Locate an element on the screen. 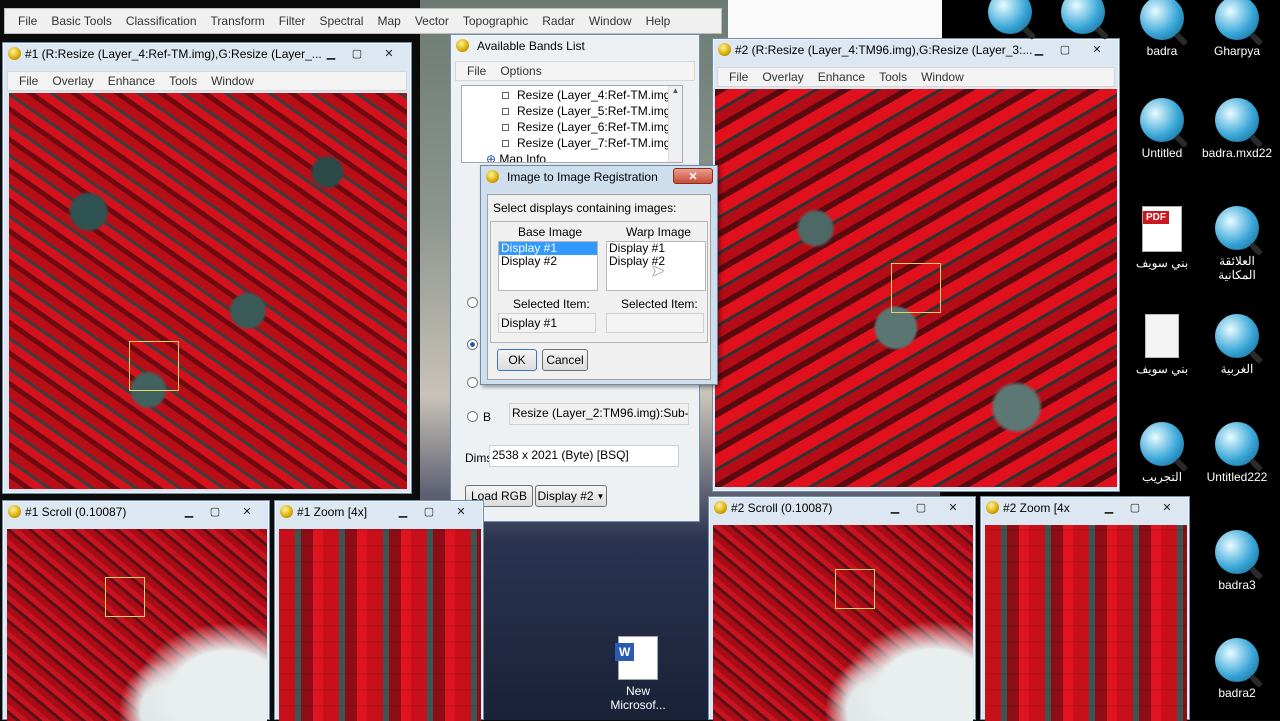 The image size is (1280, 721). base-image-list: Display #1 Display #2 is located at coordinates (548, 266).